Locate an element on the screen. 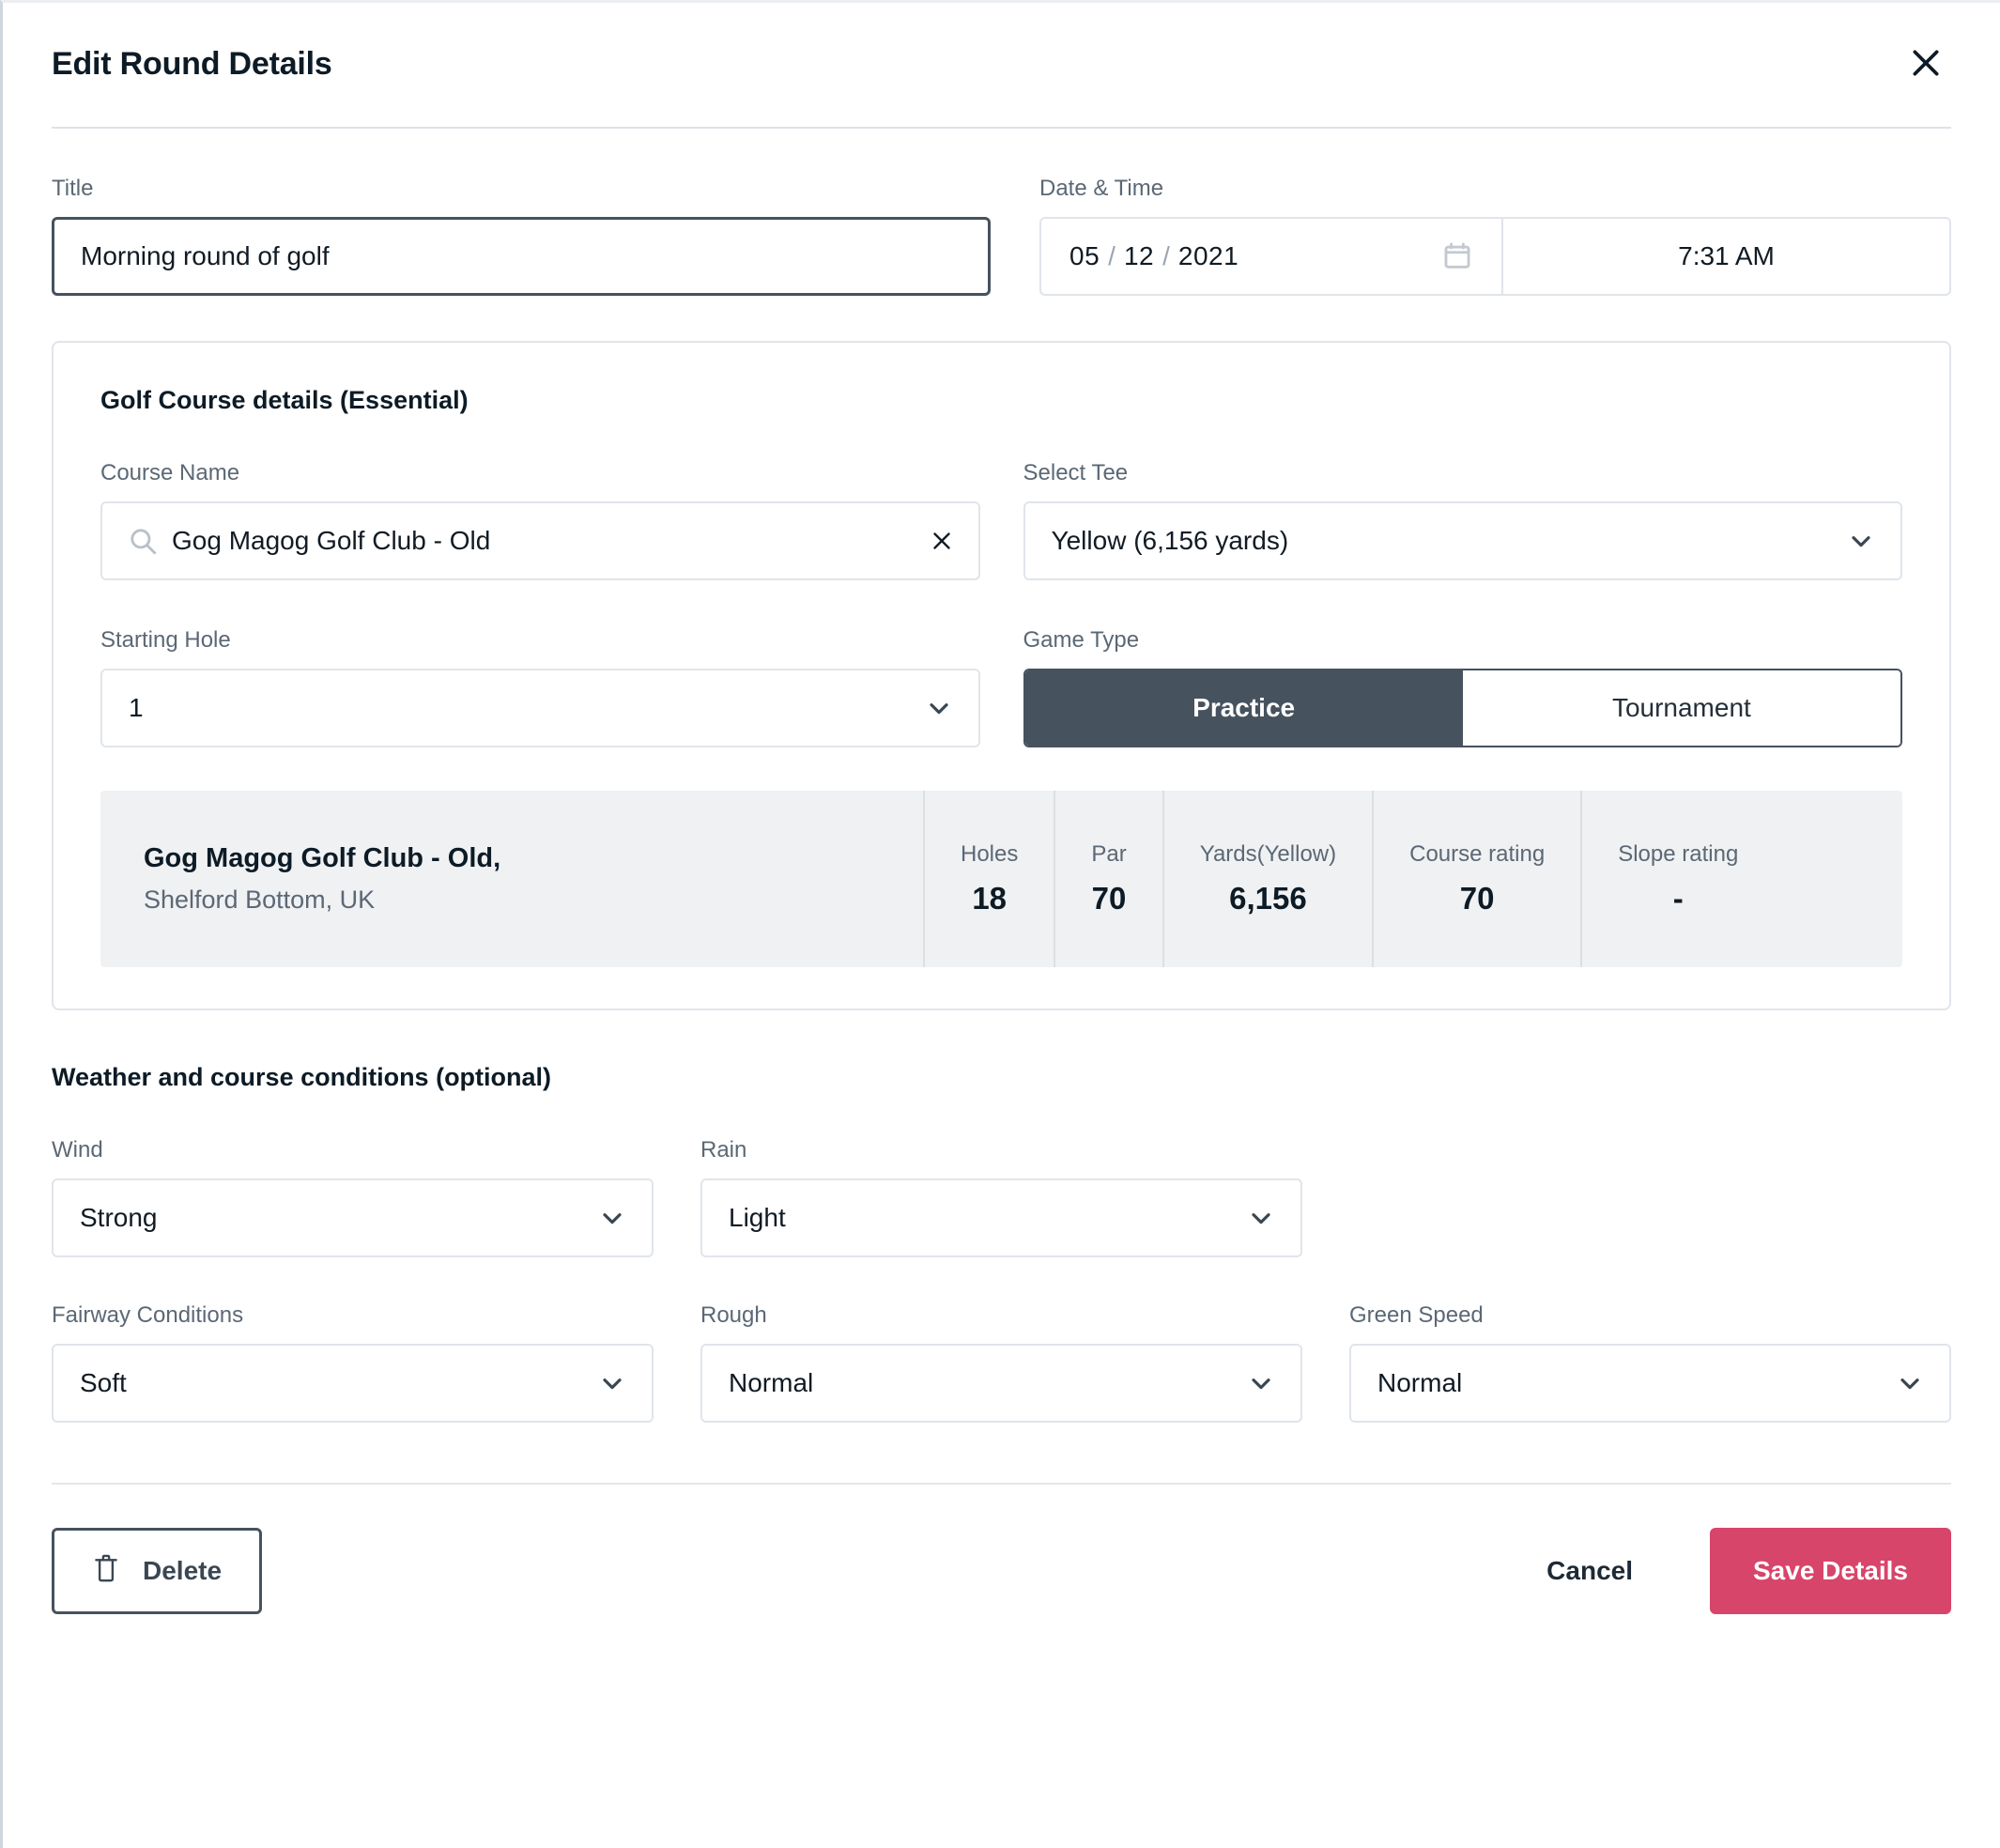 Image resolution: width=2000 pixels, height=1848 pixels. green-speed-group: Green Speed Normal is located at coordinates (1650, 1362).